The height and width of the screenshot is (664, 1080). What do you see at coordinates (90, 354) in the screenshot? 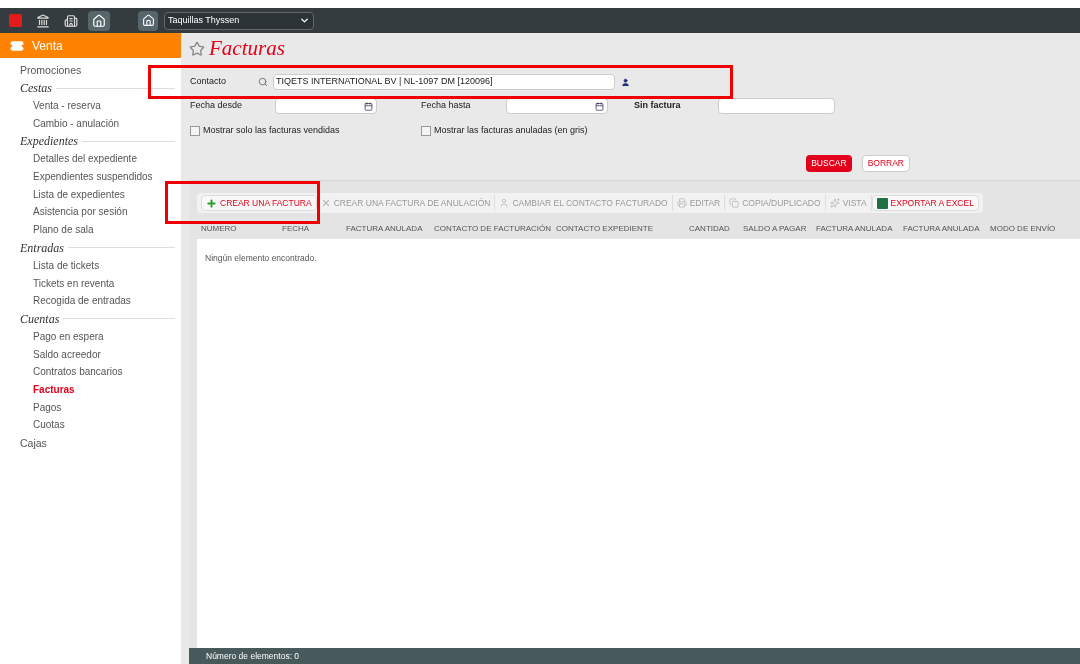
I see `sidebar-item: Saldo acreedor` at bounding box center [90, 354].